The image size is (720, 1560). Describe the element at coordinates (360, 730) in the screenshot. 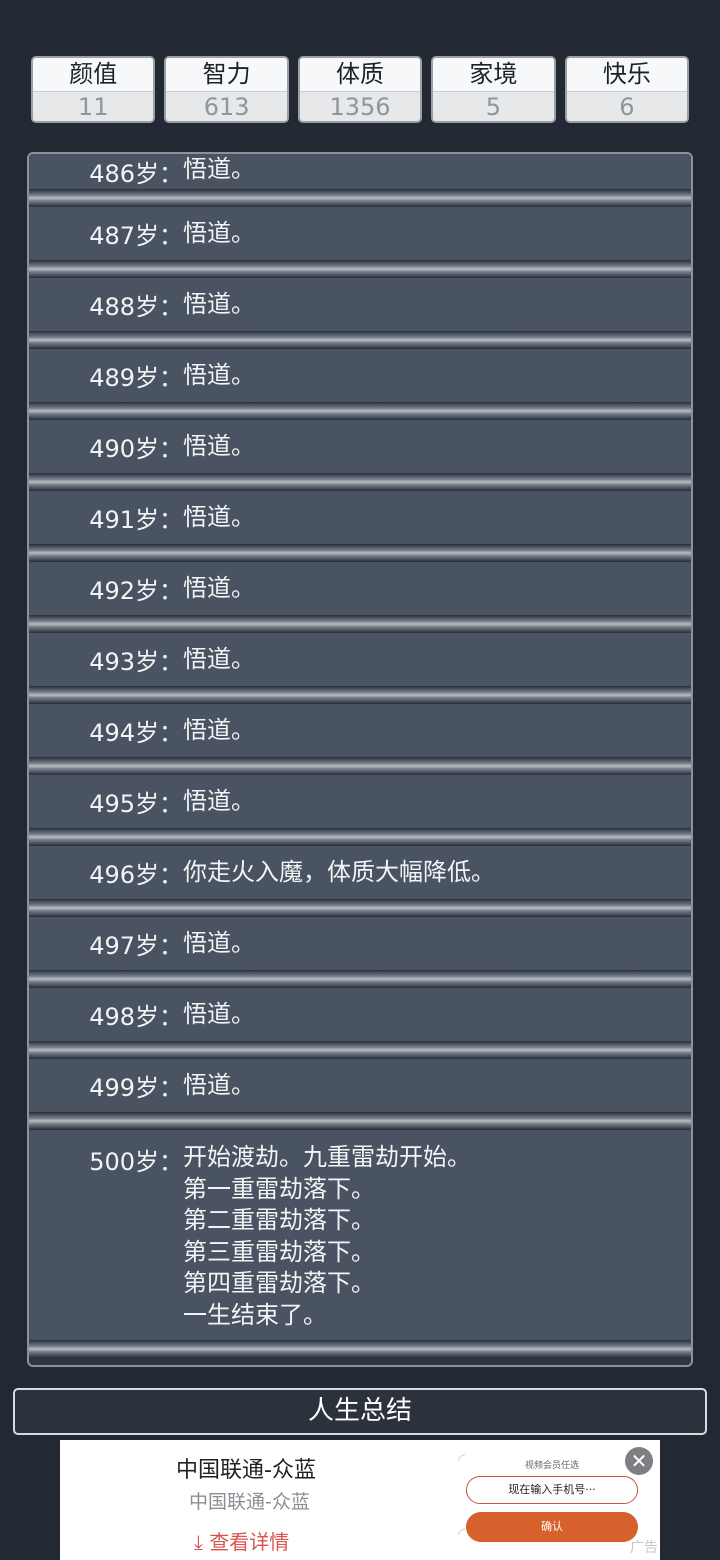

I see `log-entry: 494岁： 悟道。` at that location.